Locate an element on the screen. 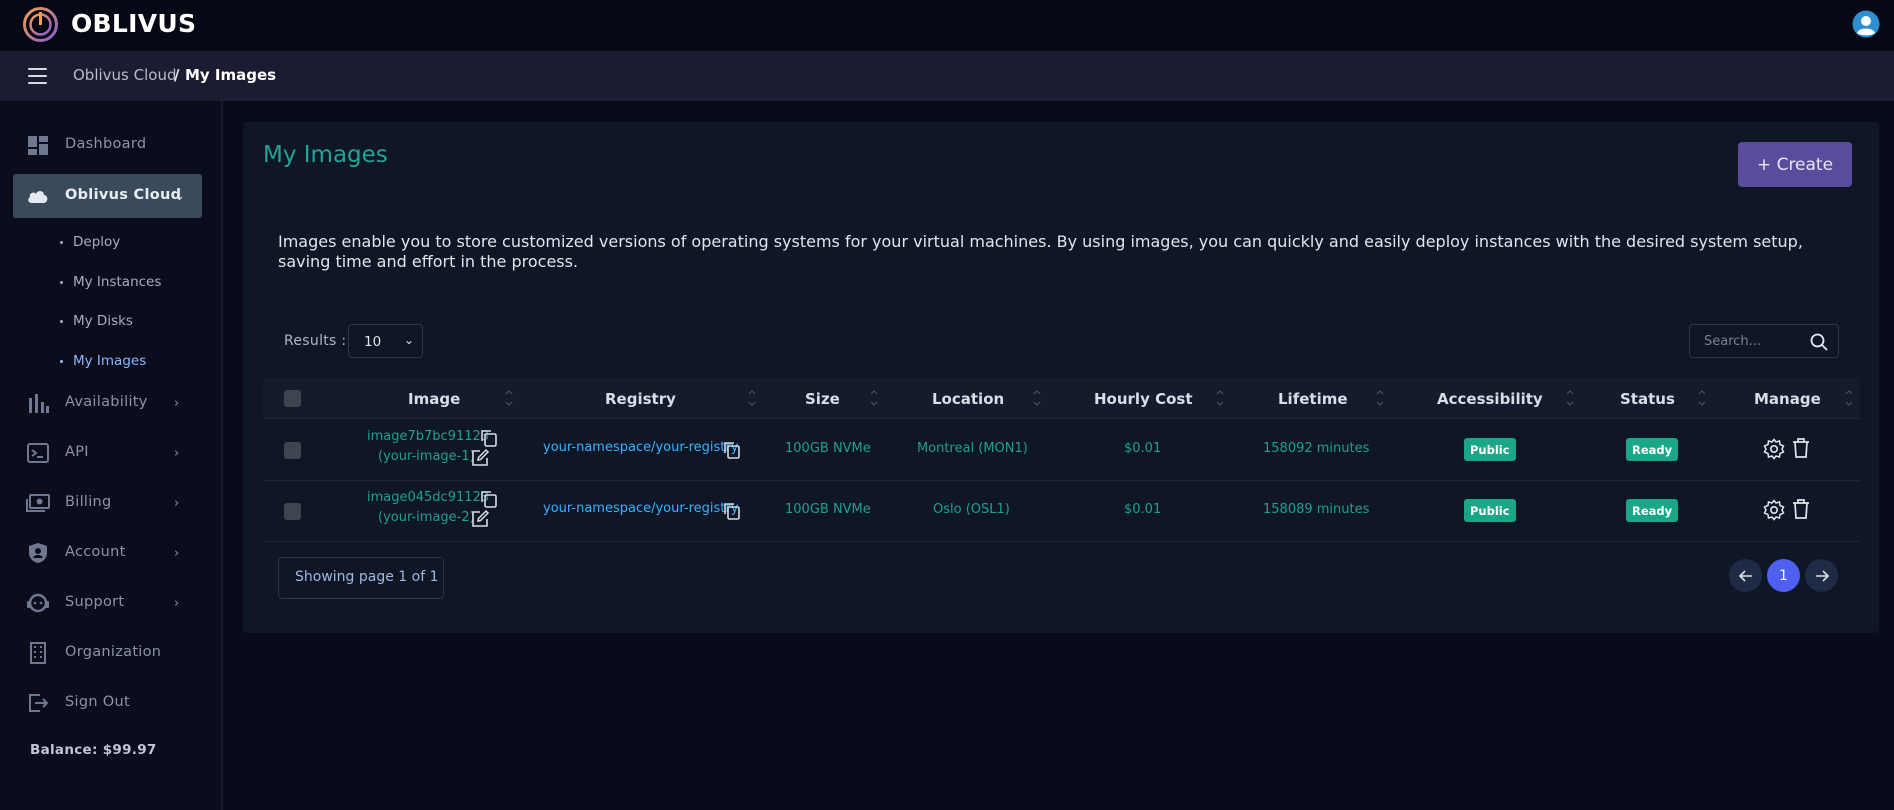 This screenshot has width=1894, height=810. next-page-button is located at coordinates (1821, 575).